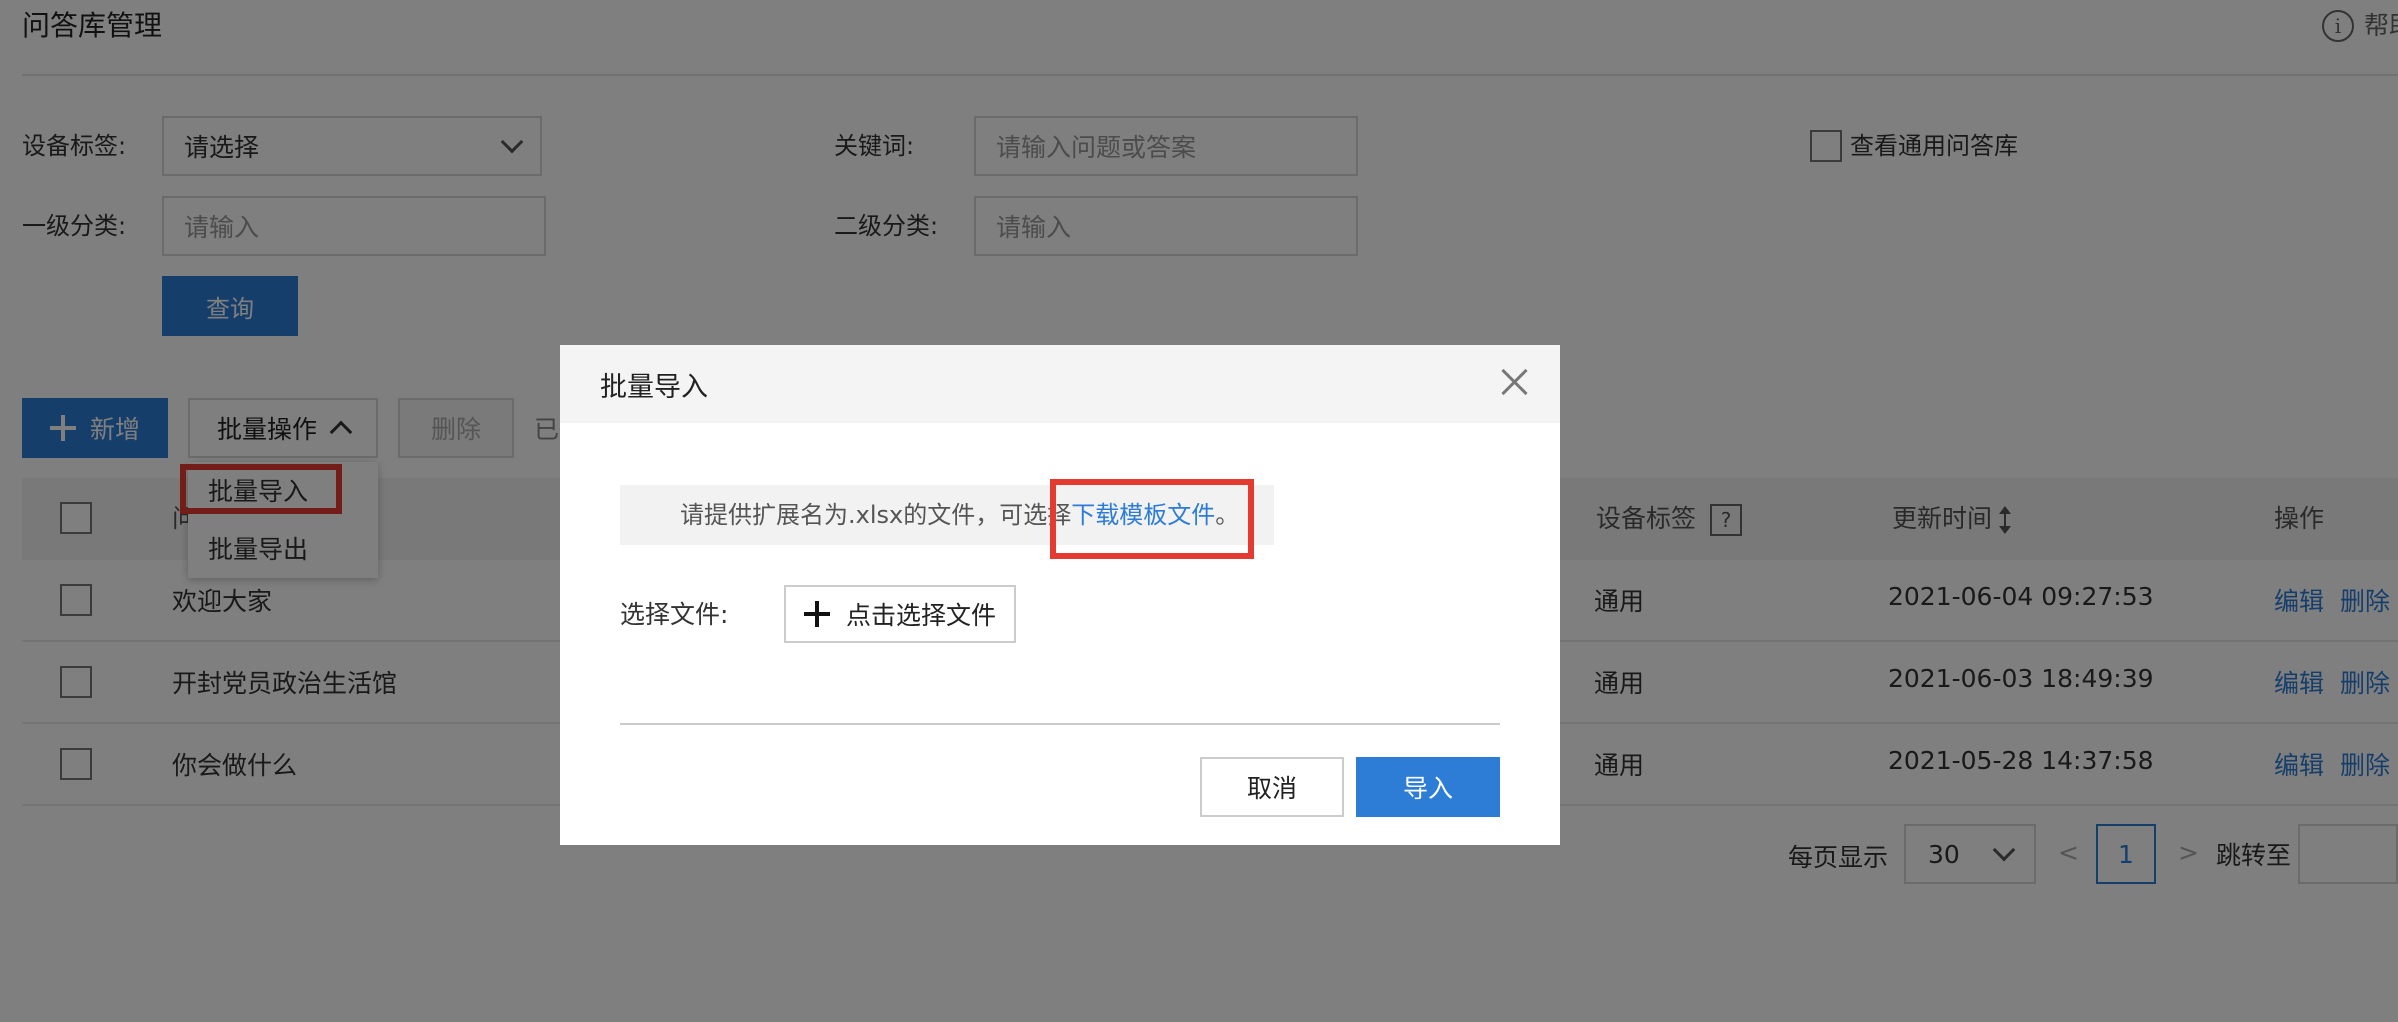 This screenshot has width=2398, height=1022. What do you see at coordinates (876, 515) in the screenshot?
I see `notice-text: 请提供扩展名为.xlsx的文件，可选择` at bounding box center [876, 515].